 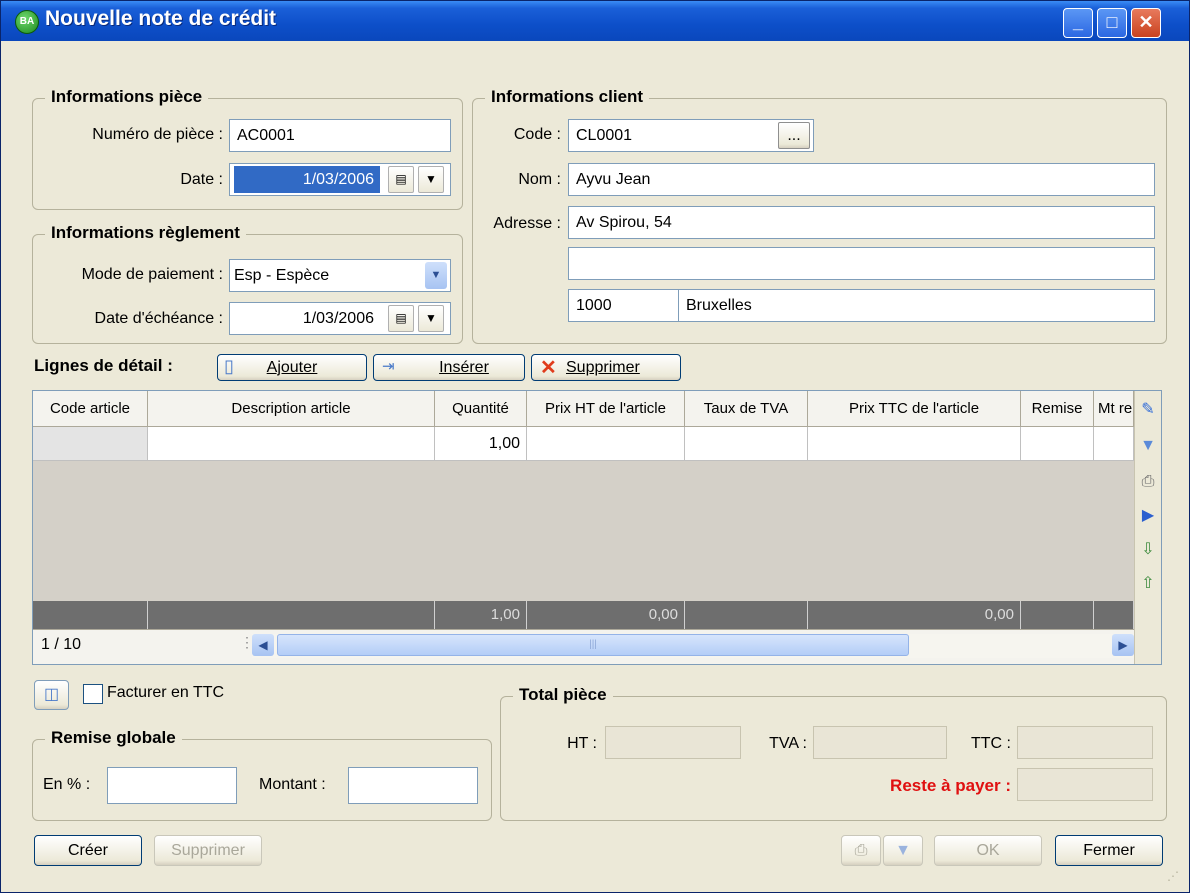 I want to click on insert-line-icon: ⇥, so click(x=388, y=366).